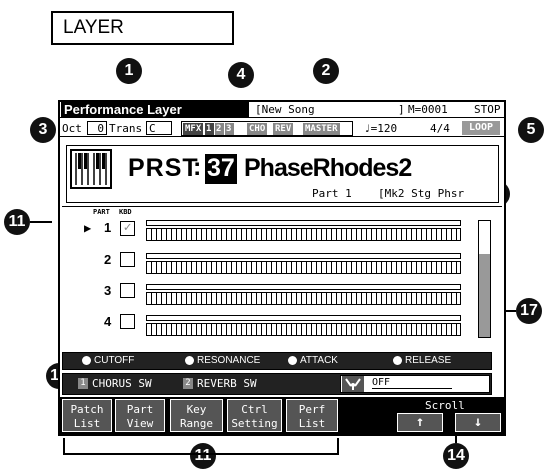 Image resolution: width=548 pixels, height=475 pixels. What do you see at coordinates (125, 212) in the screenshot?
I see `kbd-header: KBD` at bounding box center [125, 212].